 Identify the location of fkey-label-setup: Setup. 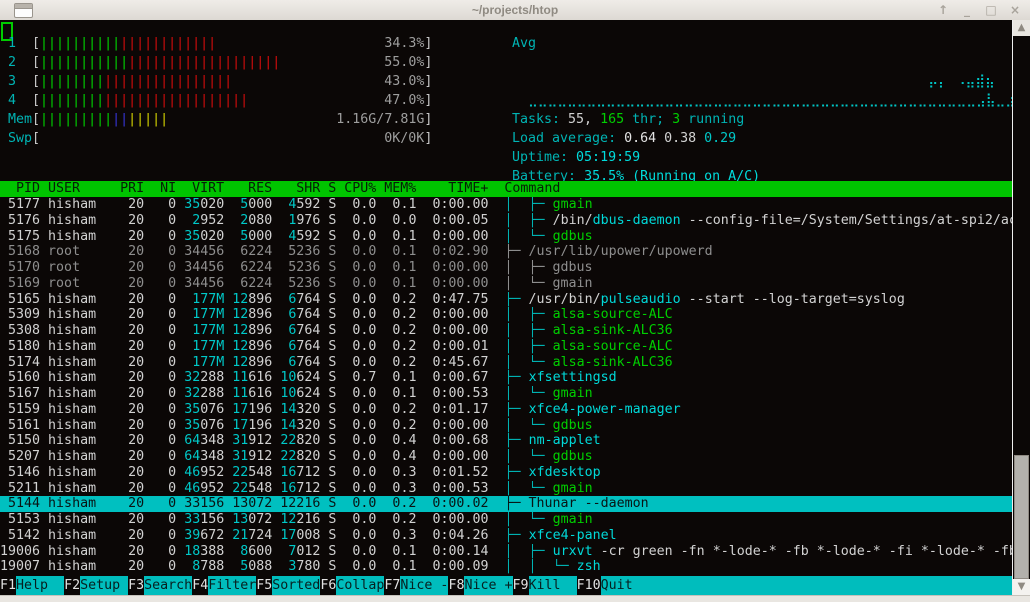
(104, 585).